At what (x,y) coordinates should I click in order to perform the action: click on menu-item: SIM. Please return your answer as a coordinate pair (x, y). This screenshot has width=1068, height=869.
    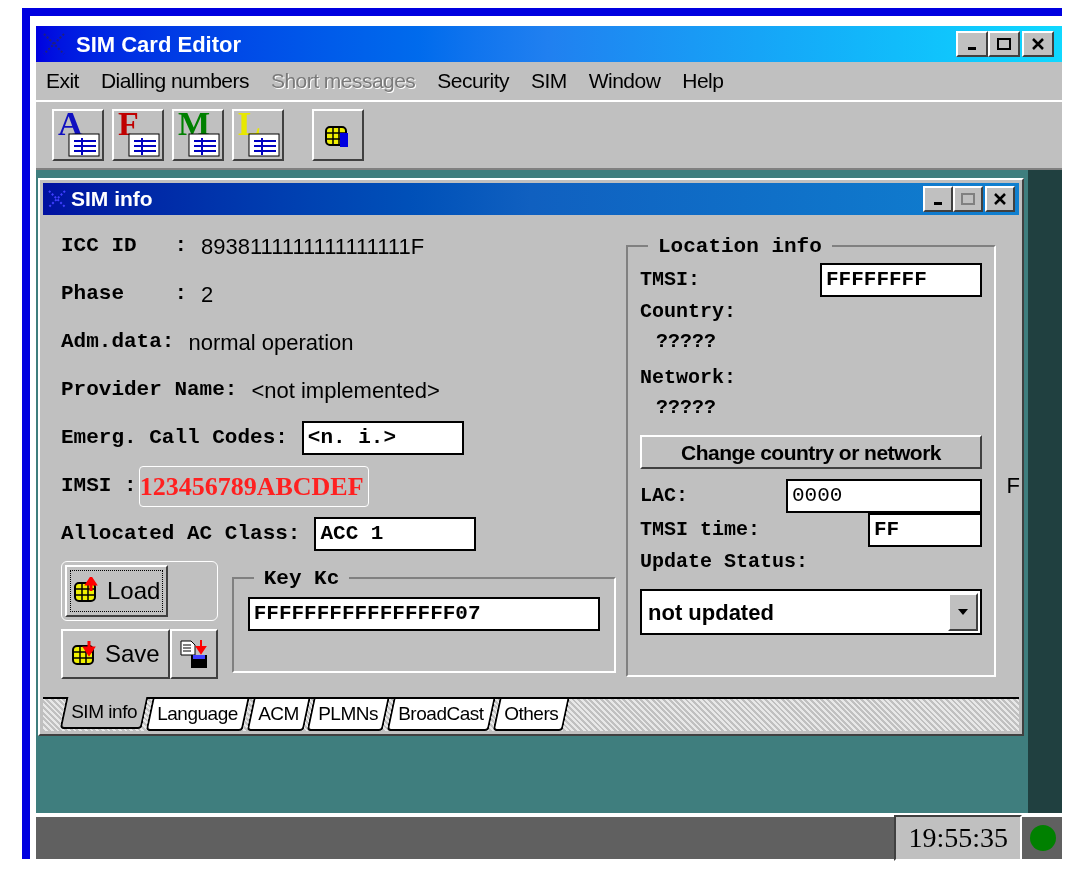
    Looking at the image, I should click on (549, 81).